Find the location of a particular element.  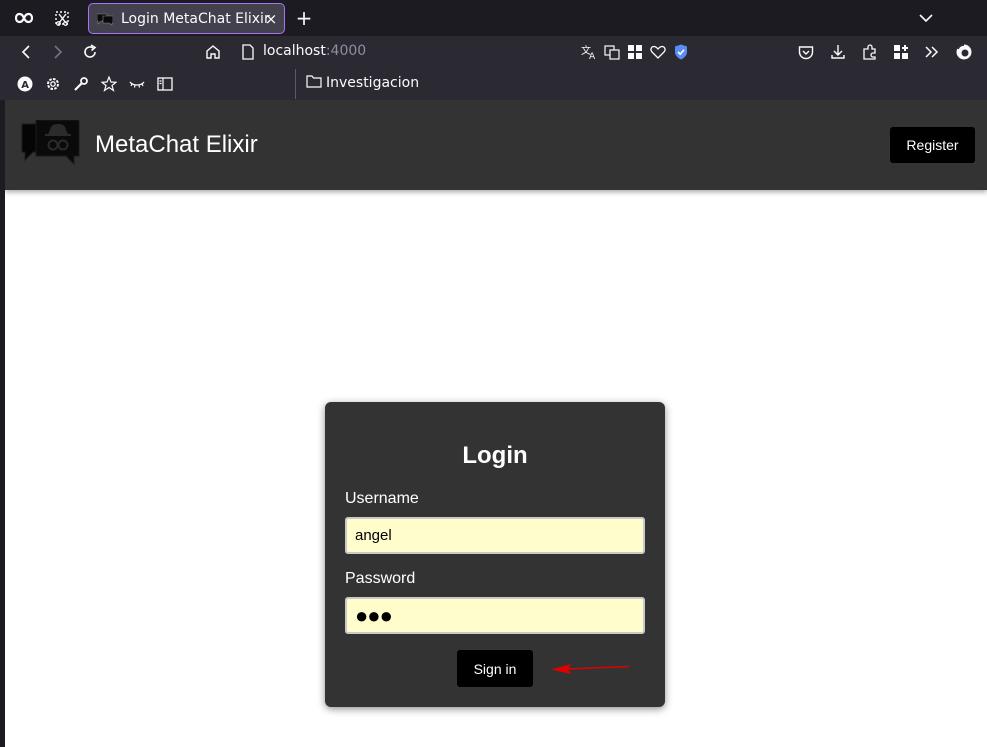

password-label: Password is located at coordinates (380, 578).